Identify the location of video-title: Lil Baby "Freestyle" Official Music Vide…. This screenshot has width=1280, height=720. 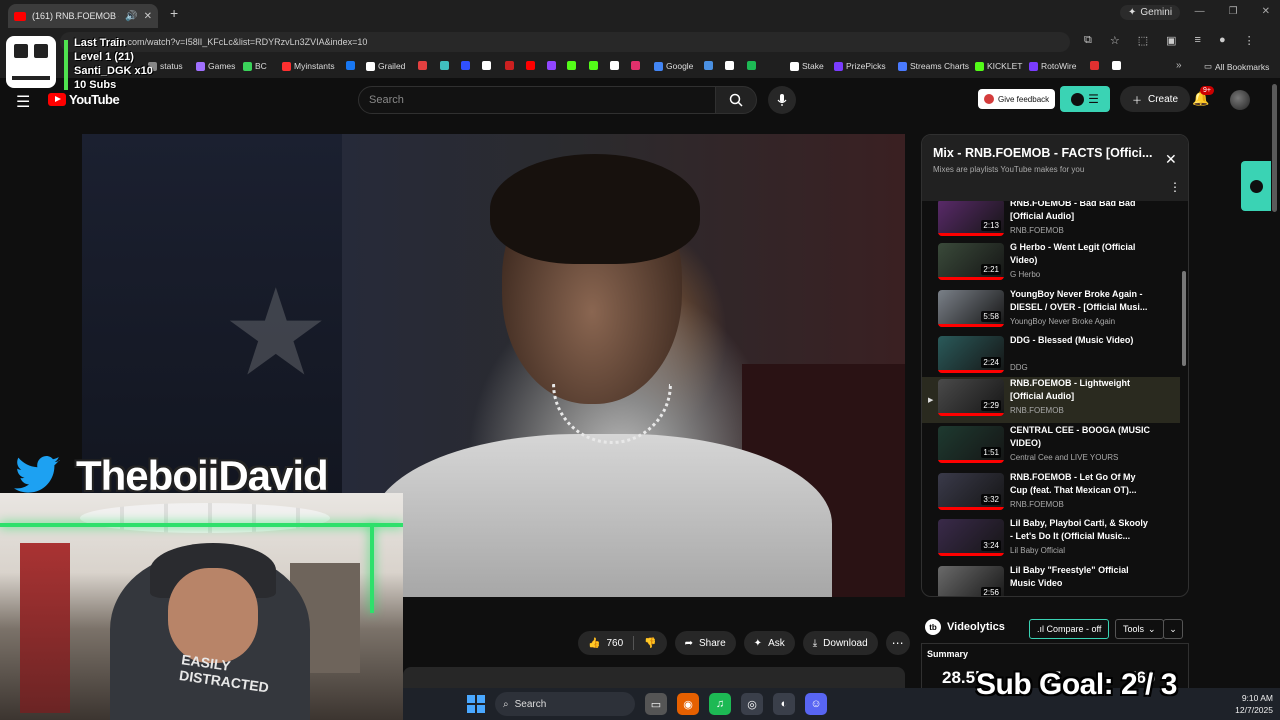
(1080, 577).